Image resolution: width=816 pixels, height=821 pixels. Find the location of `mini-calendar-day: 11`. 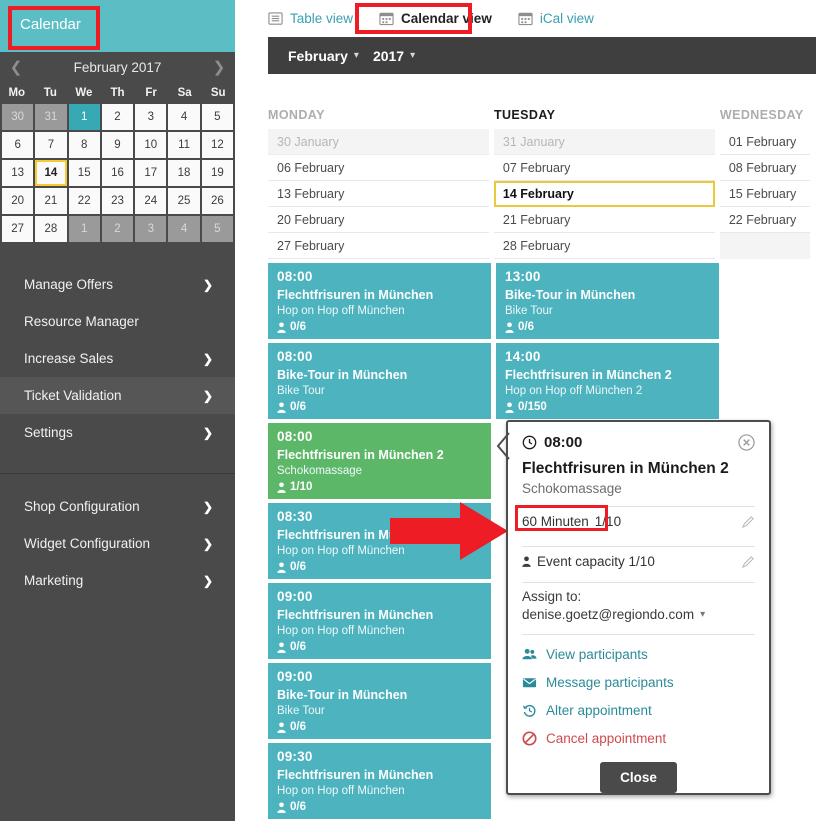

mini-calendar-day: 11 is located at coordinates (184, 145).